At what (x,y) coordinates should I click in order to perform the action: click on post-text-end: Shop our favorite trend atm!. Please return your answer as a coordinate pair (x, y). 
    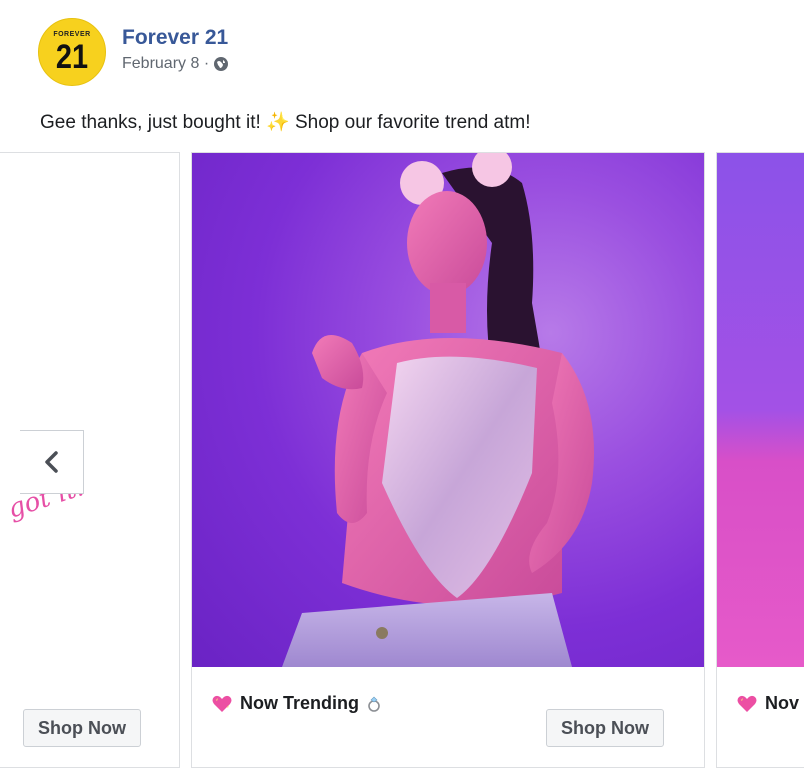
    Looking at the image, I should click on (410, 122).